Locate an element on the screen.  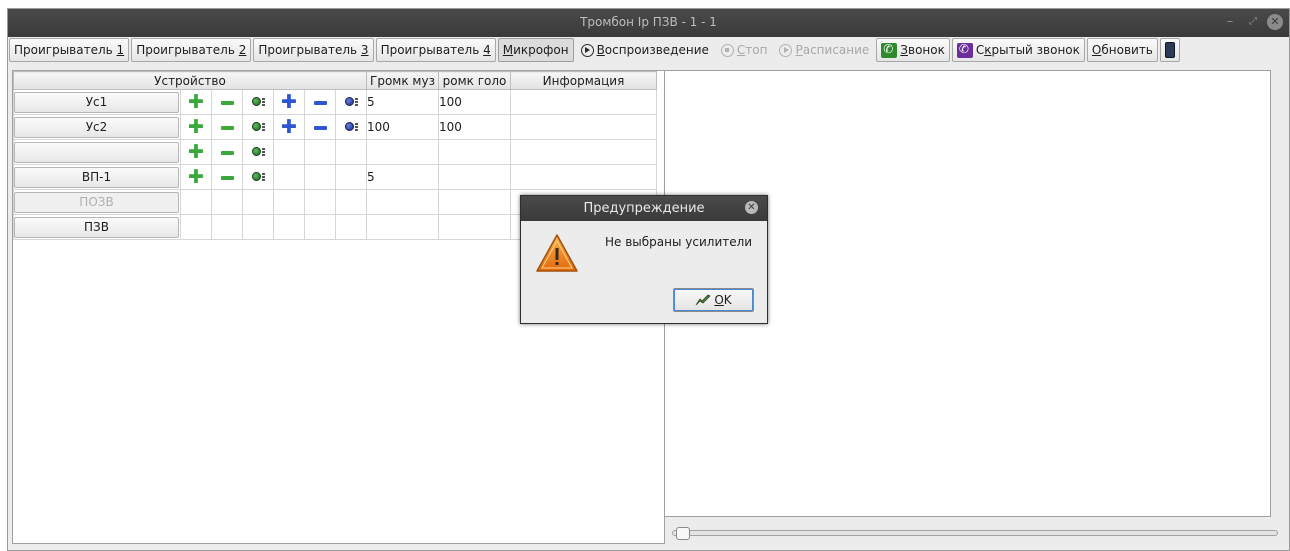
title-bar: Тромбон Ip ПЗВ - 1 - 1 – ⤢ ✕ is located at coordinates (648, 23).